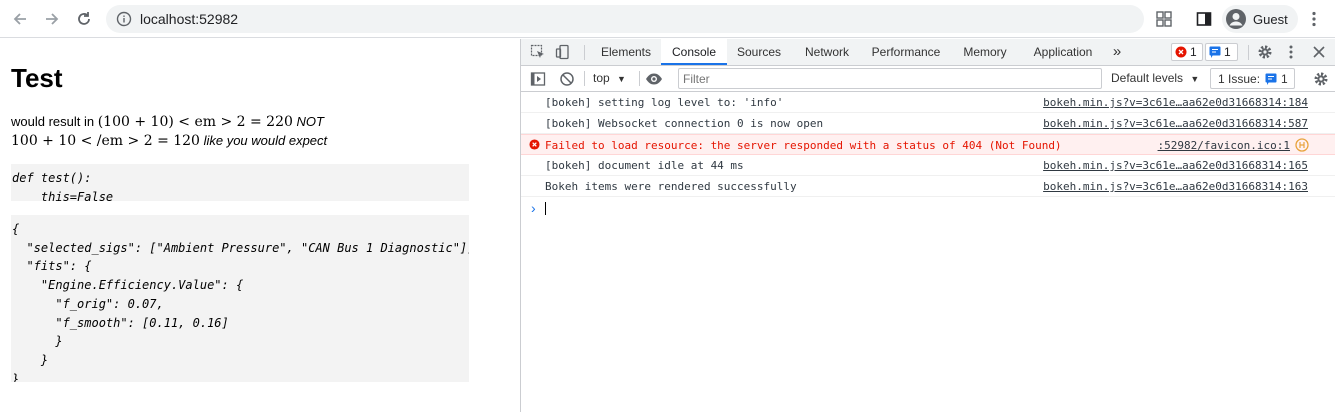  Describe the element at coordinates (694, 52) in the screenshot. I see `tab-console: Console` at that location.